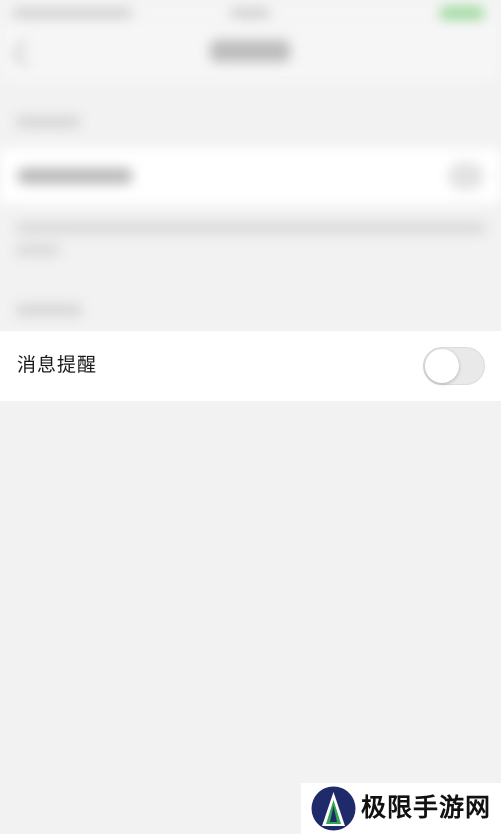 This screenshot has height=834, width=501. I want to click on message-reminder-toggle, so click(454, 366).